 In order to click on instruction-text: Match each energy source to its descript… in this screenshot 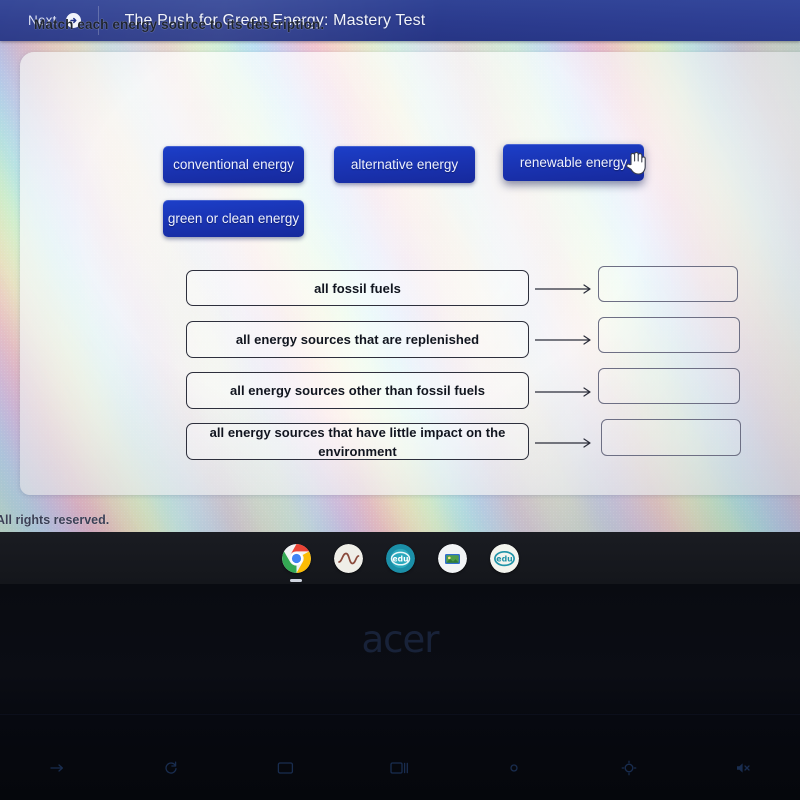, I will do `click(179, 24)`.